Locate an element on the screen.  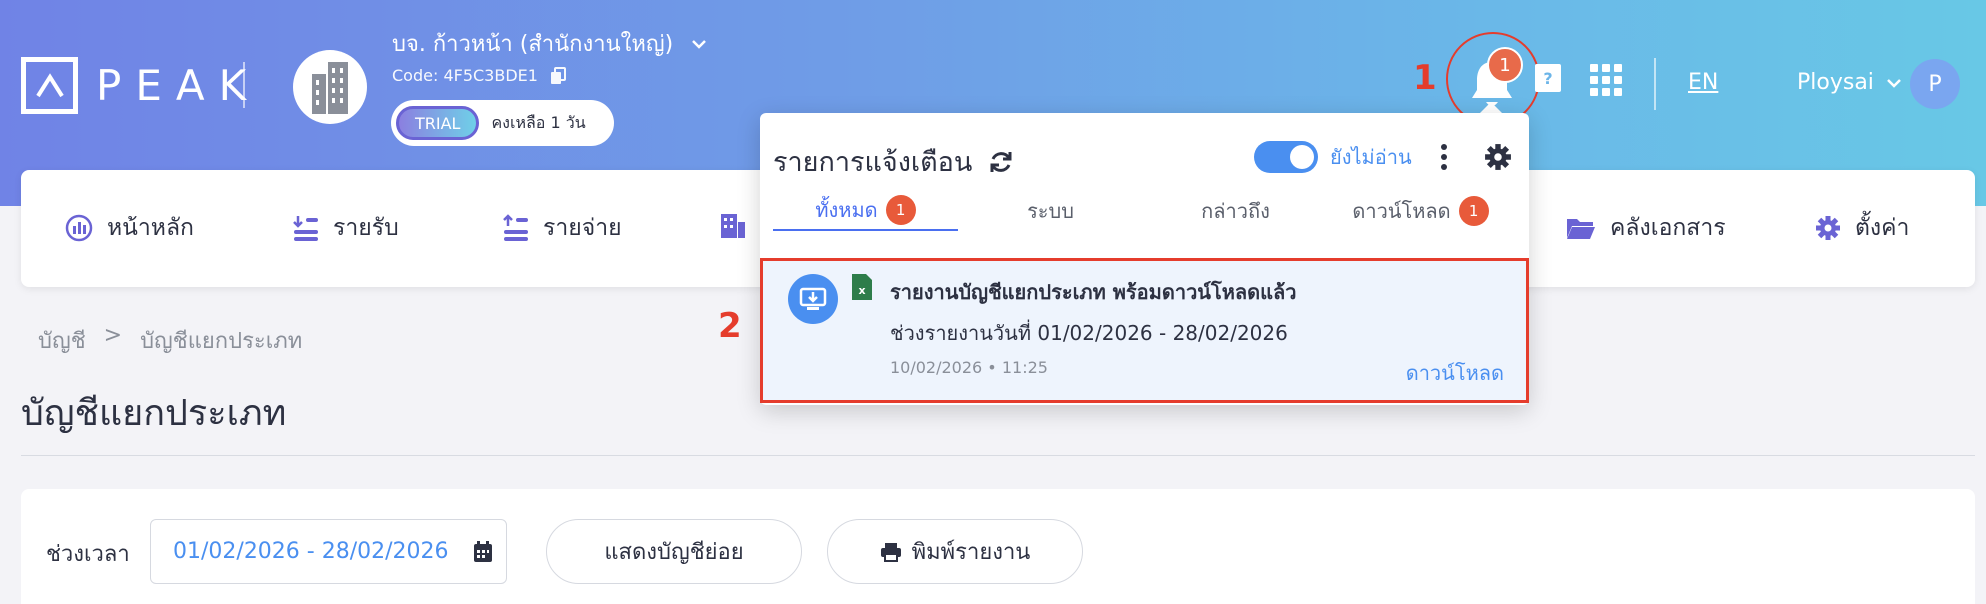
tab-system: ระบบ is located at coordinates (1050, 211).